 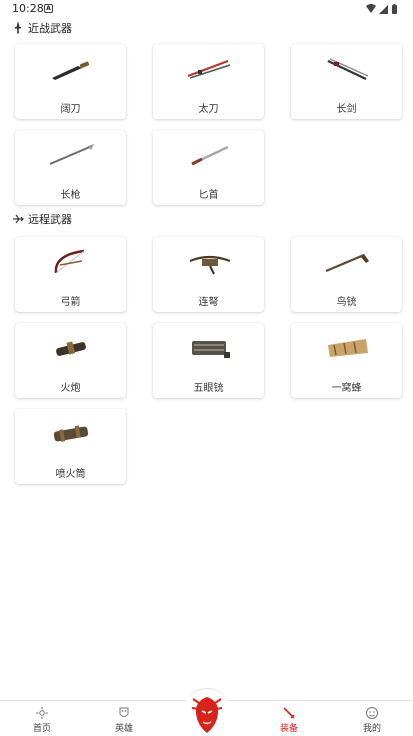 I want to click on weapon-label: 五眼铳, so click(x=208, y=388).